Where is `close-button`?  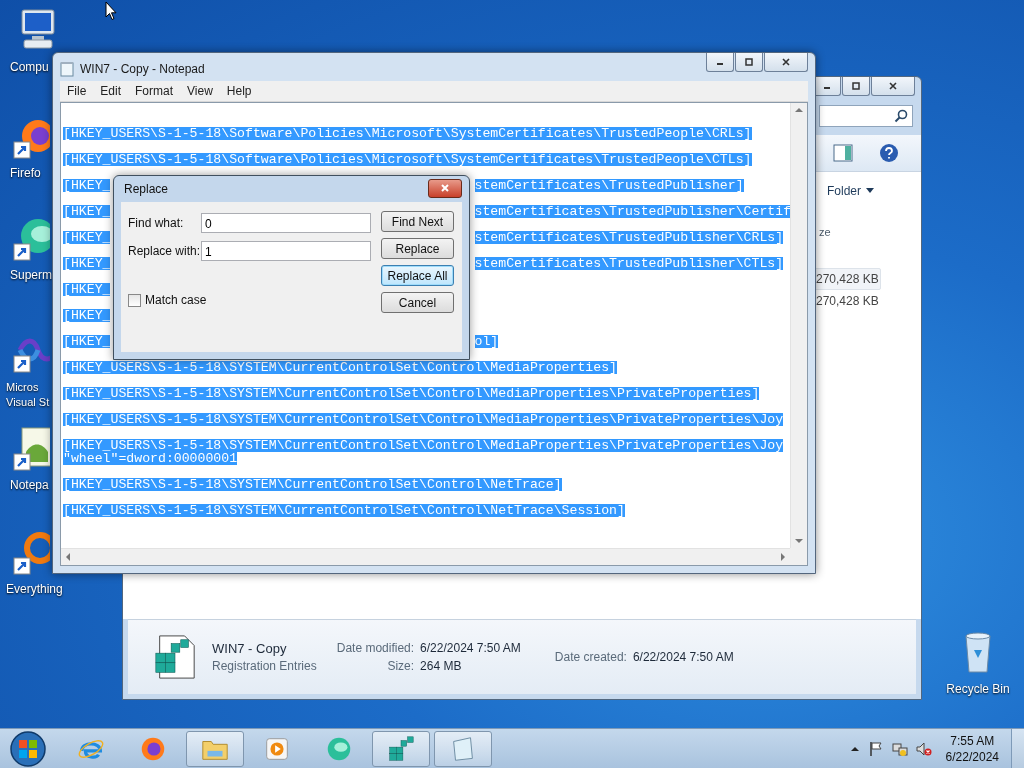 close-button is located at coordinates (445, 188).